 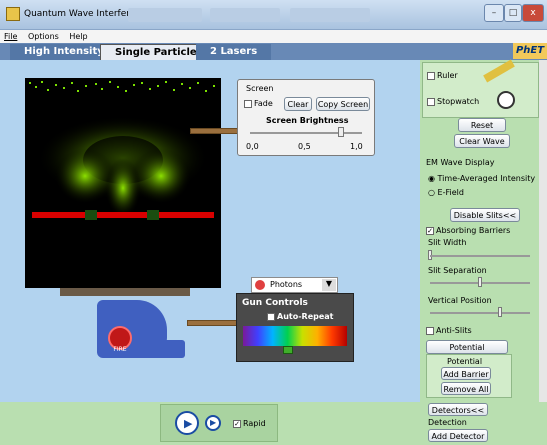 I want to click on menu-options: Options, so click(x=43, y=36).